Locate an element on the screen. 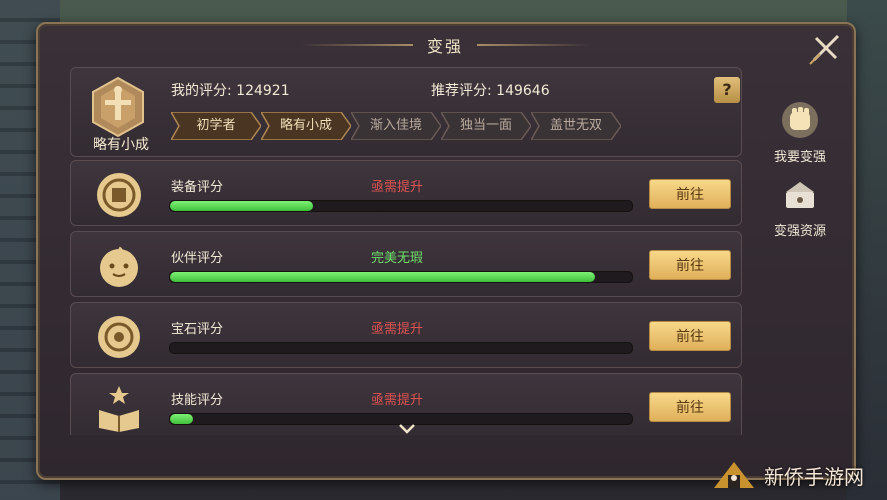  equipment-icon is located at coordinates (119, 195).